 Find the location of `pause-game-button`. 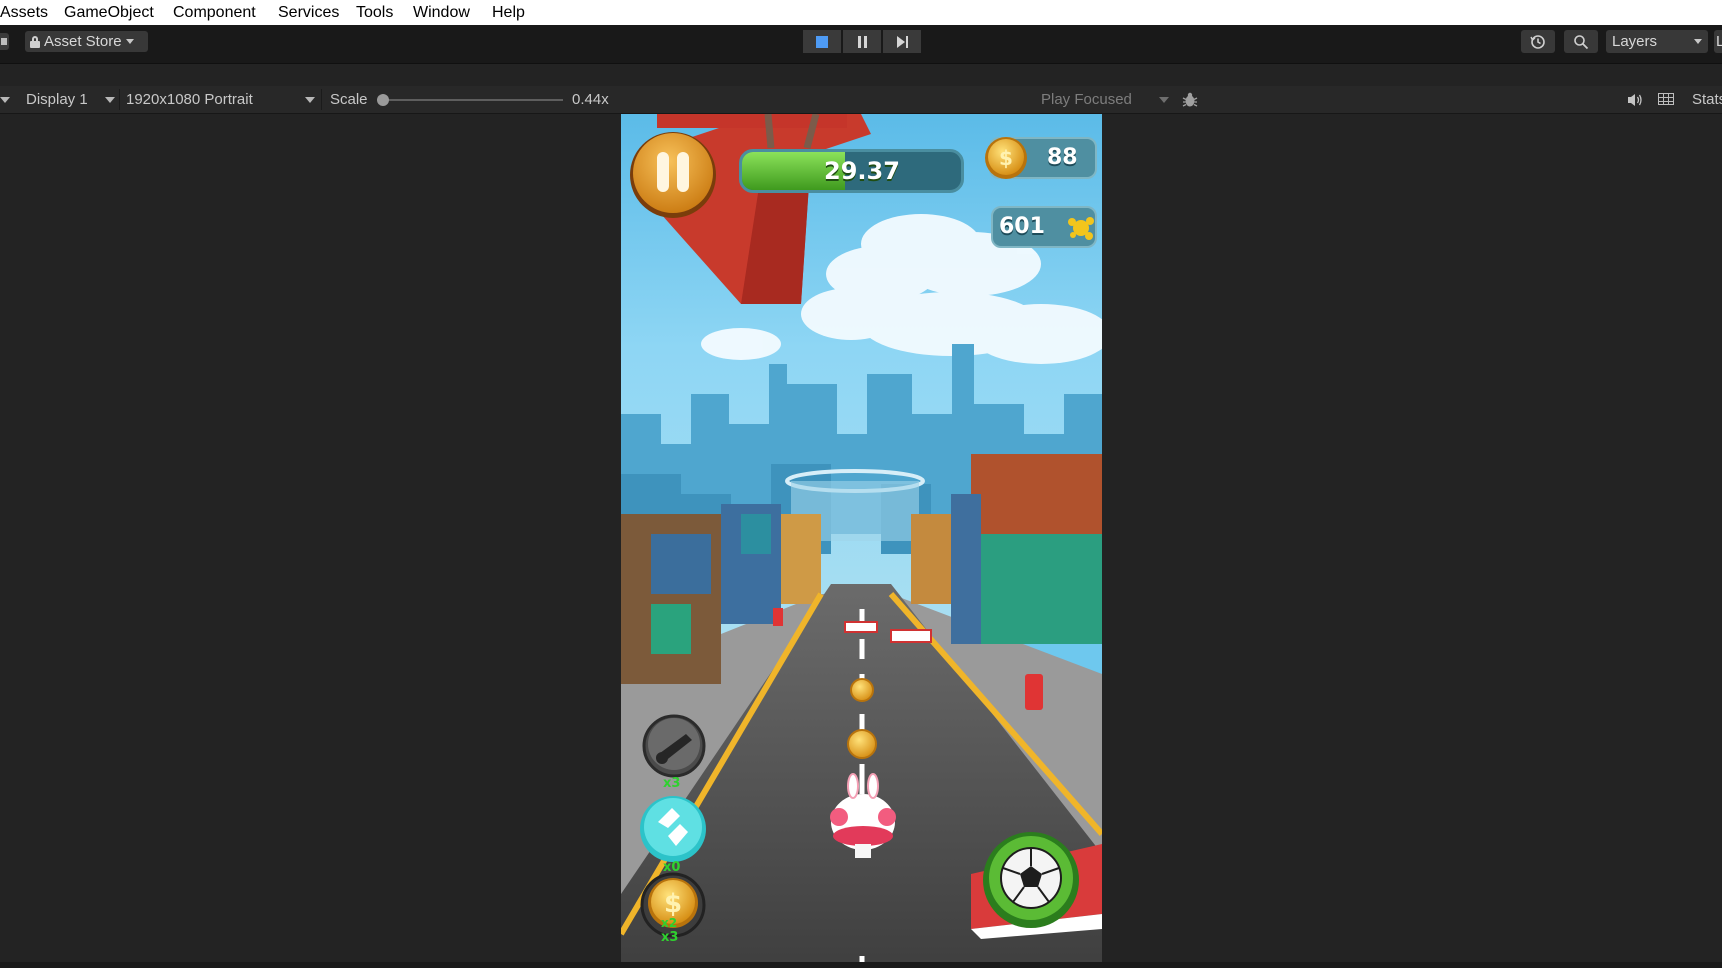

pause-game-button is located at coordinates (673, 175).